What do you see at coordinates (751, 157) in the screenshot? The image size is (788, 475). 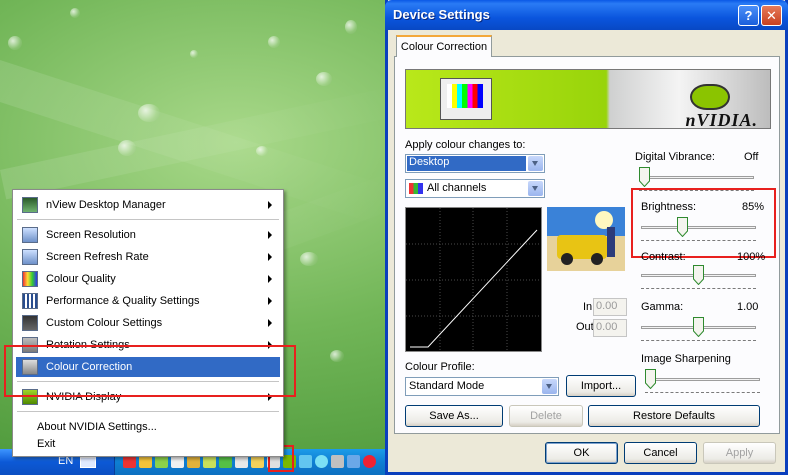 I see `vibrance-value: Off` at bounding box center [751, 157].